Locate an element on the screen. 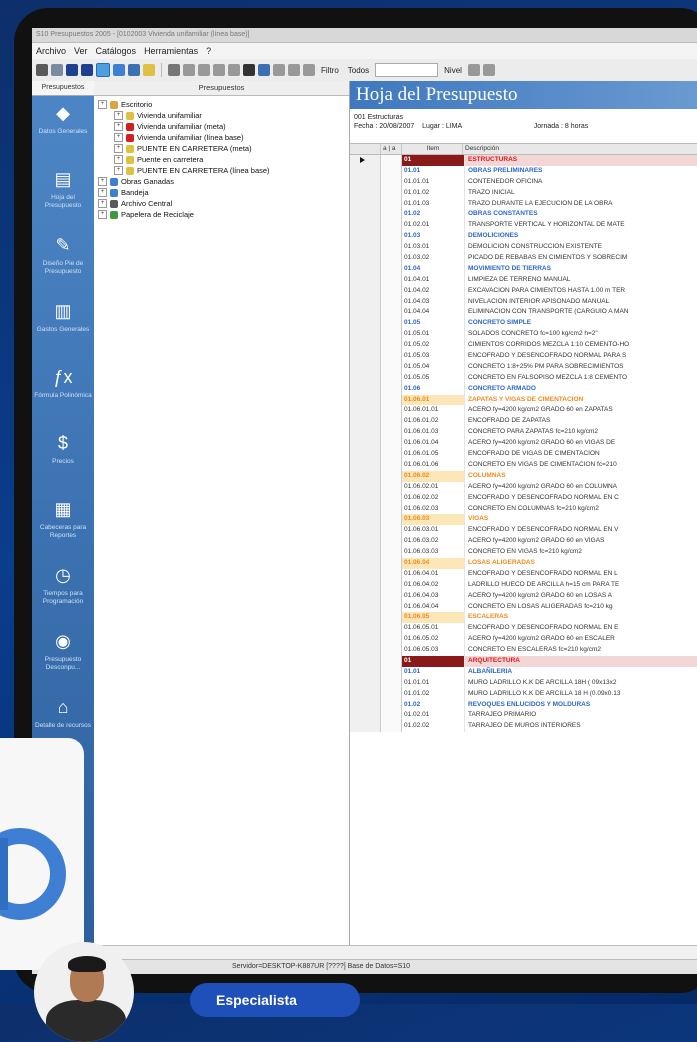 Image resolution: width=697 pixels, height=1042 pixels. item-cell: 01.02.01 is located at coordinates (433, 226).